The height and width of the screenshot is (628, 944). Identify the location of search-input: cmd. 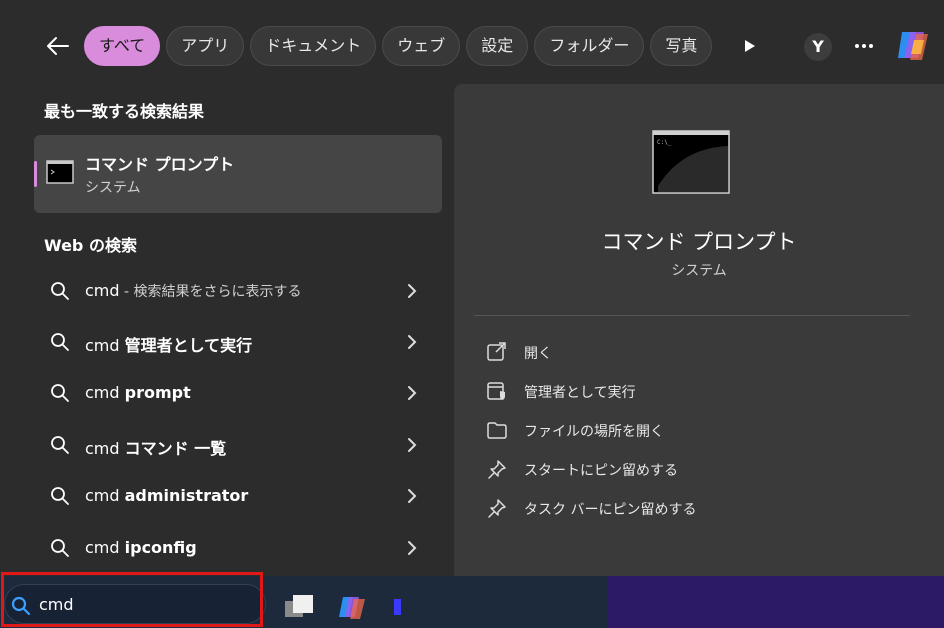
(56, 604).